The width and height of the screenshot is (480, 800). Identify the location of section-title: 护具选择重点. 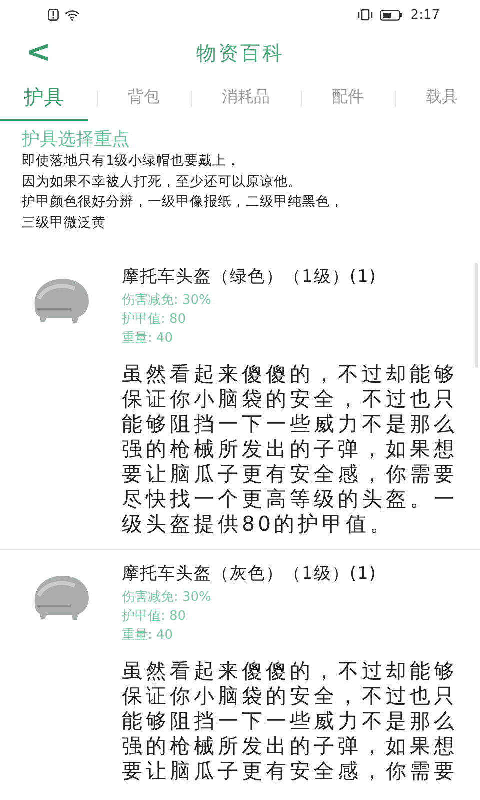
(76, 140).